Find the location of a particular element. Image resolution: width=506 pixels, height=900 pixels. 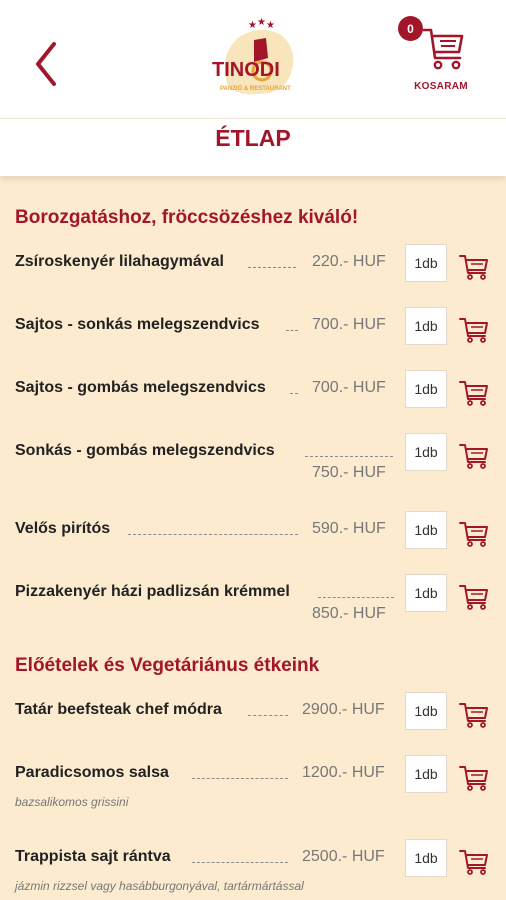

cart-button: 0 KOSARAM is located at coordinates (441, 56).